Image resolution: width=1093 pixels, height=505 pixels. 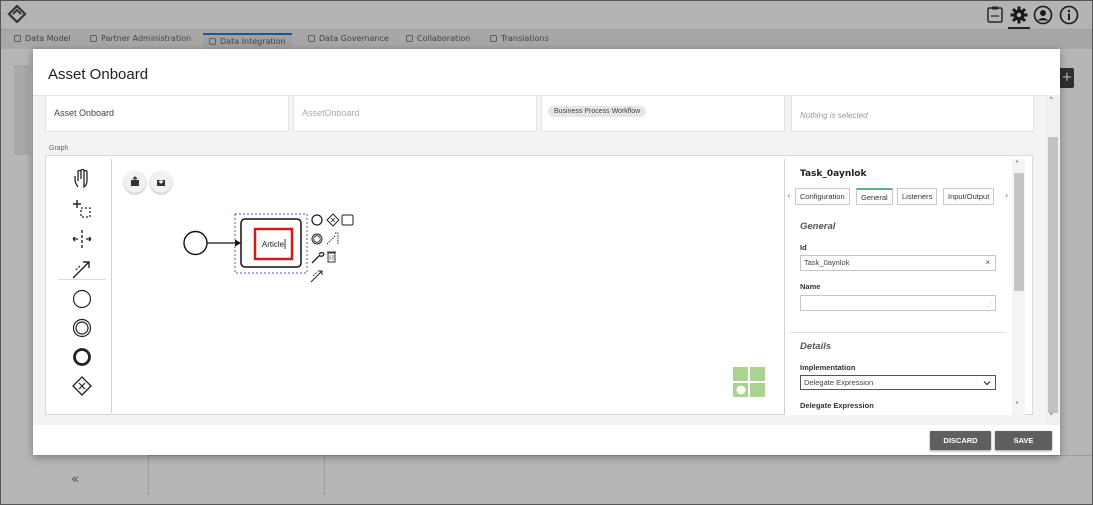 What do you see at coordinates (1019, 232) in the screenshot?
I see `scroll-thumb` at bounding box center [1019, 232].